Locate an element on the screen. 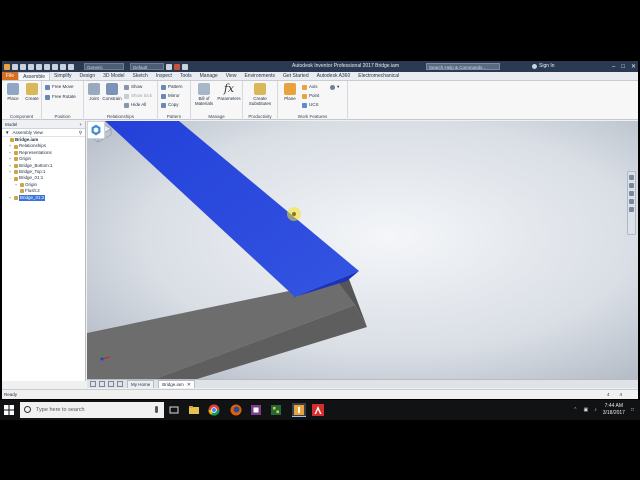 The image size is (640, 480). browser-title: Model is located at coordinates (11, 124).